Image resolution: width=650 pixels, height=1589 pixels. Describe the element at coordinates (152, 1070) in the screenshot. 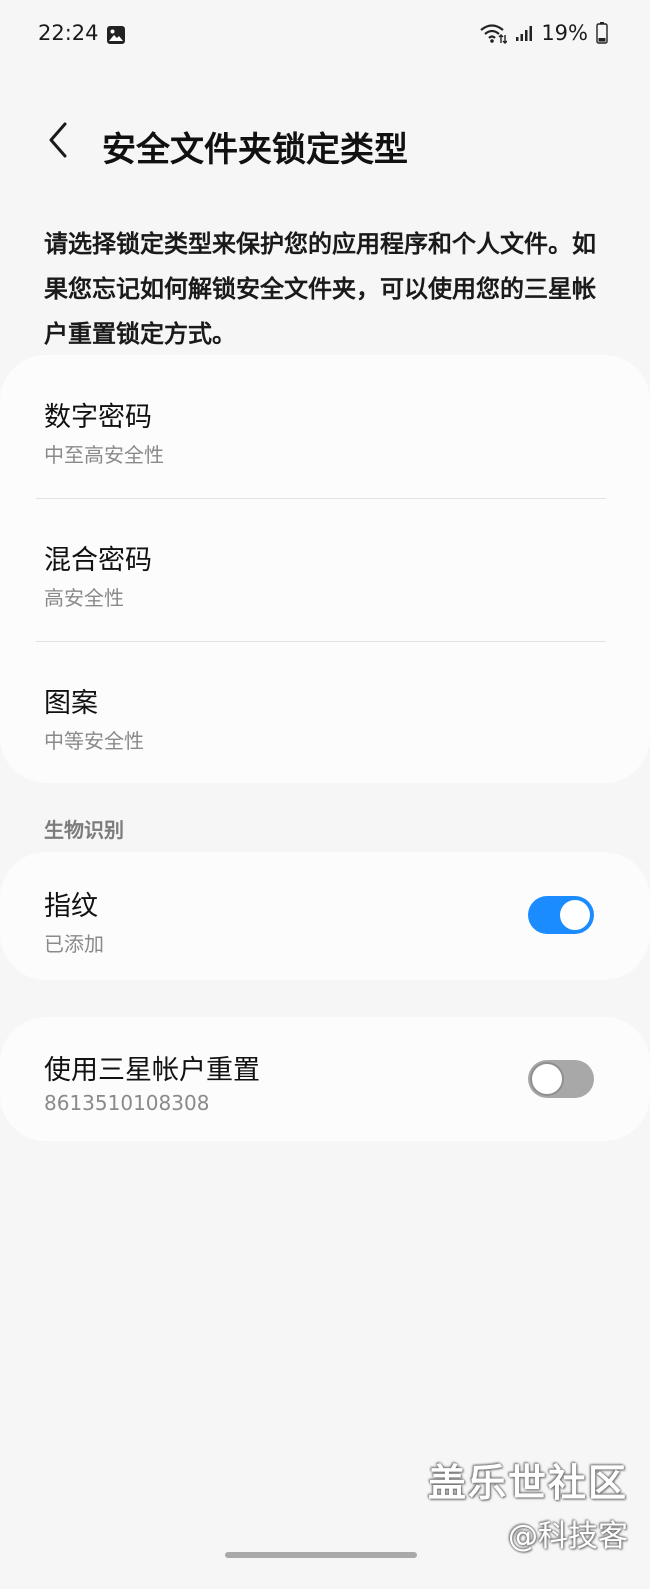

I see `account-reset-title: 使用三星帐户重置` at that location.